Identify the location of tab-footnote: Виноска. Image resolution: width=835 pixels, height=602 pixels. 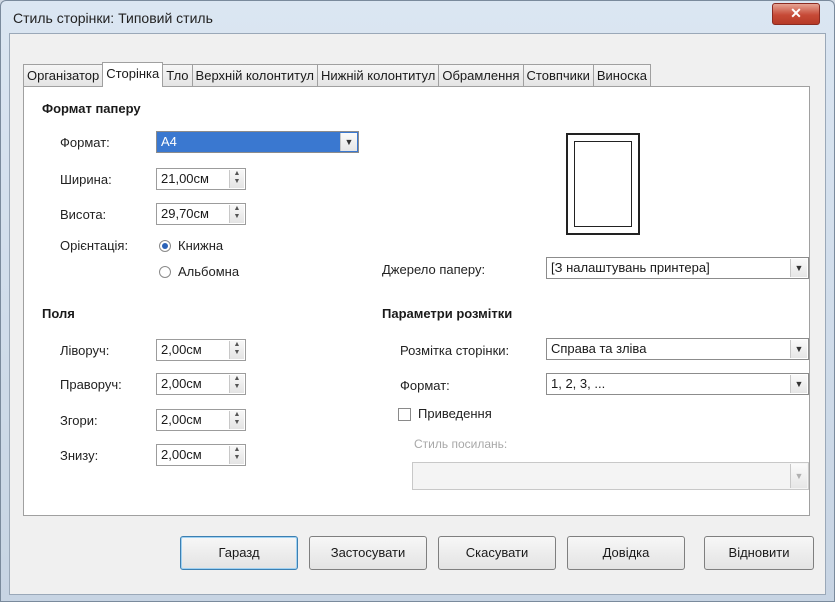
(621, 75).